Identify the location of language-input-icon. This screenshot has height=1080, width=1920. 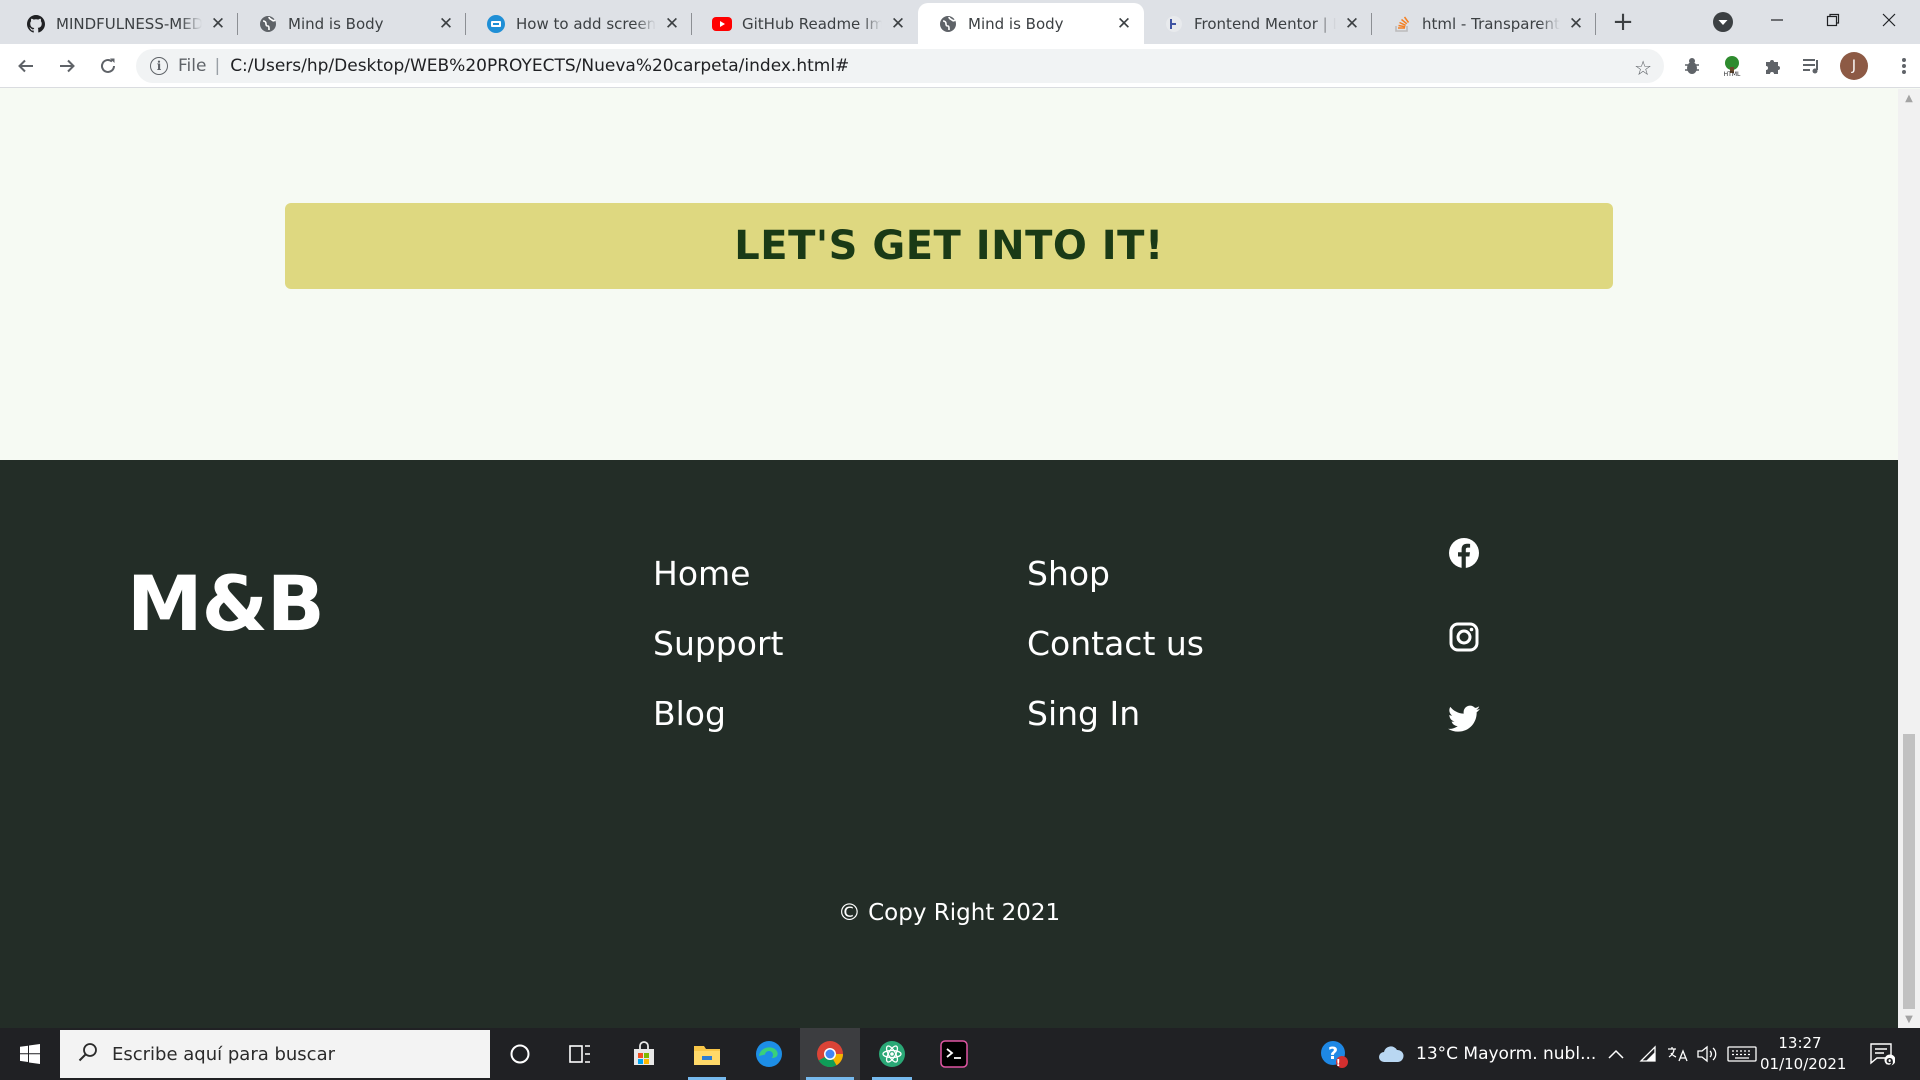
(1678, 1054).